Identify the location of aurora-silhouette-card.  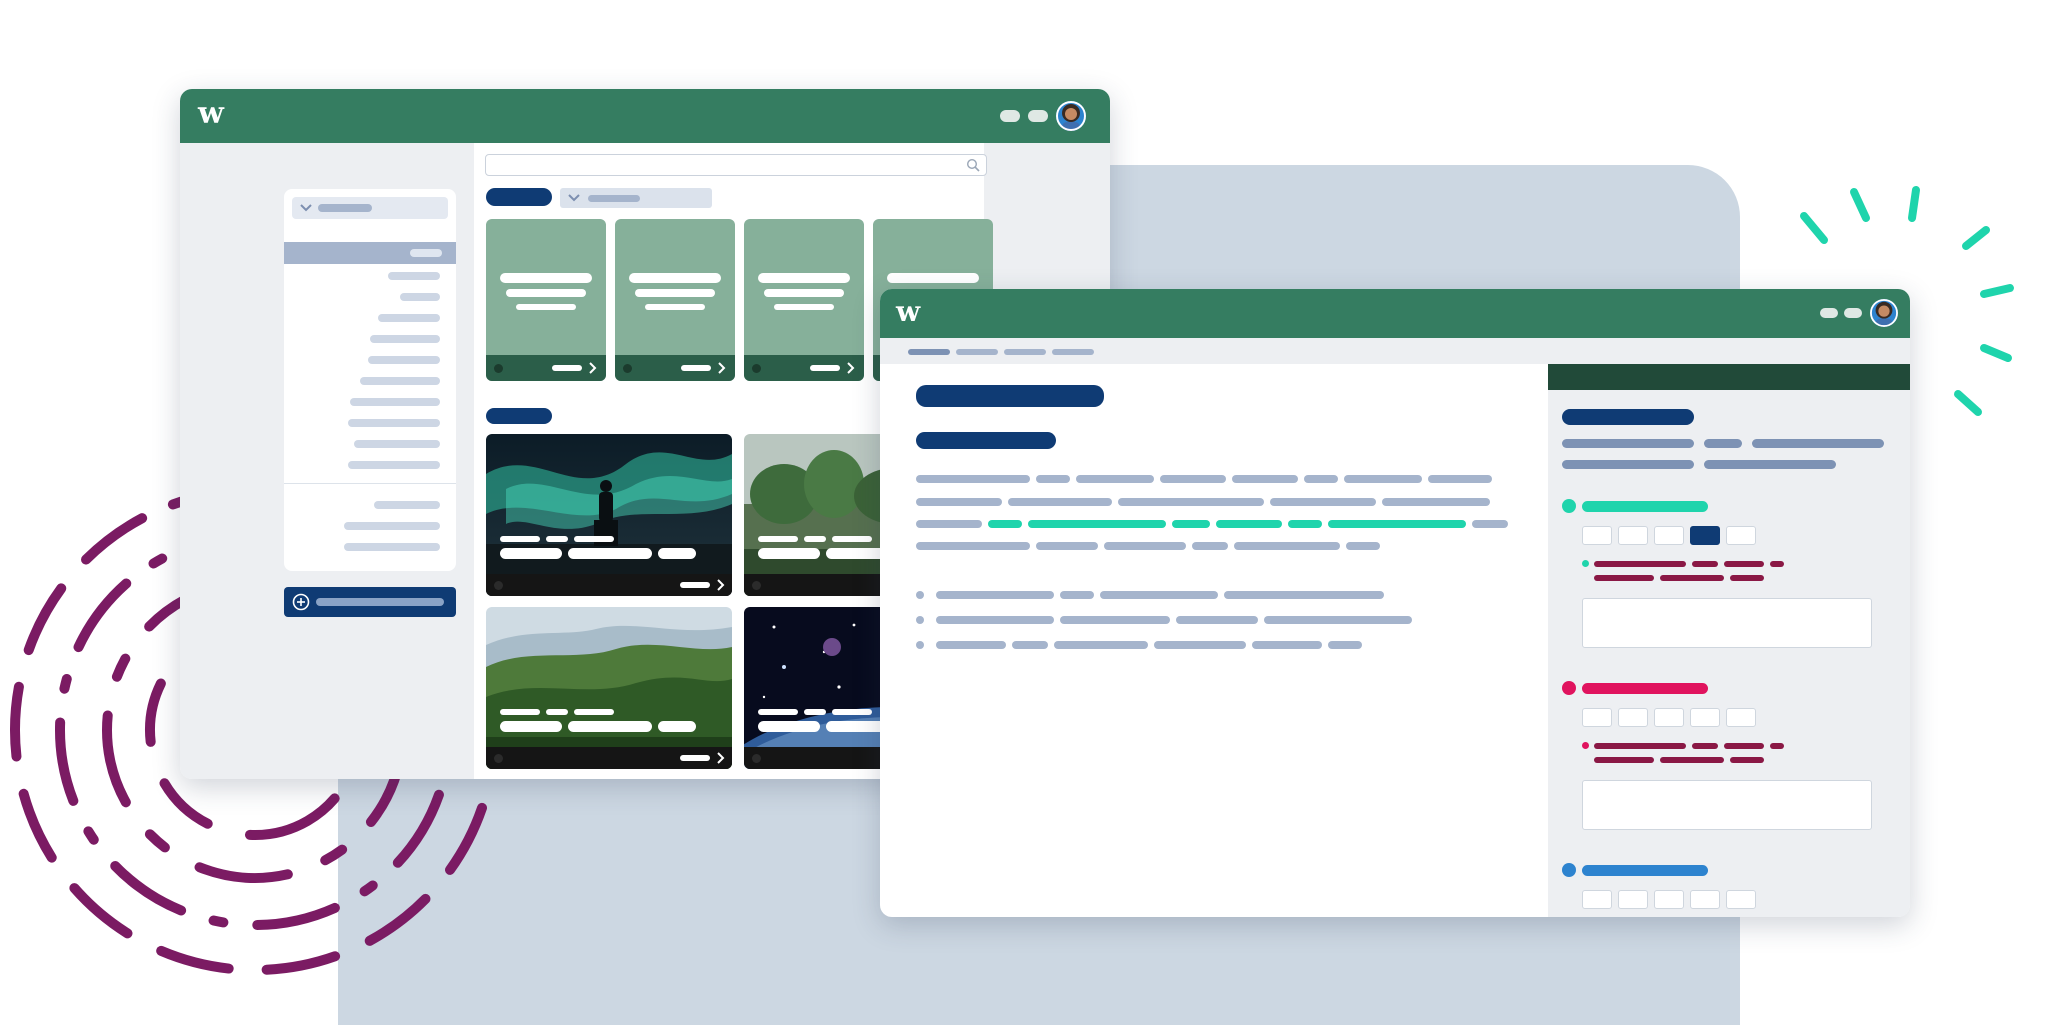
(609, 515).